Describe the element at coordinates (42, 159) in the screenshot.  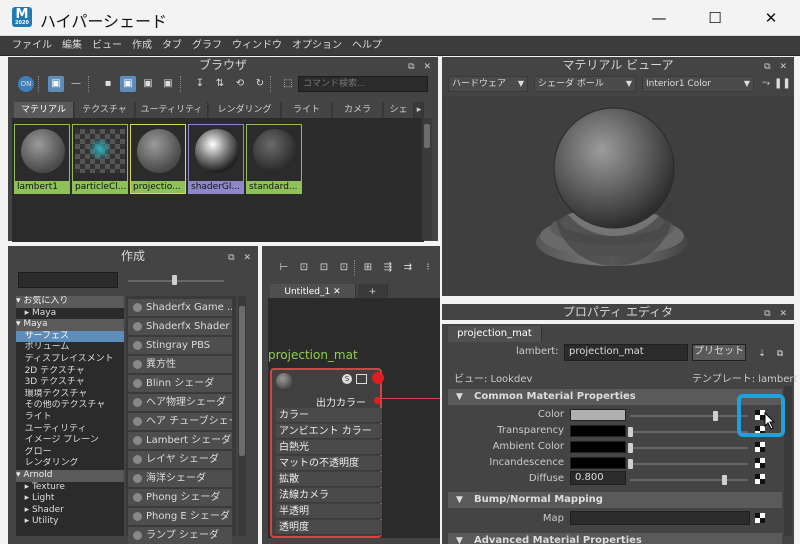
I see `swatch-lambert1: lambert1` at that location.